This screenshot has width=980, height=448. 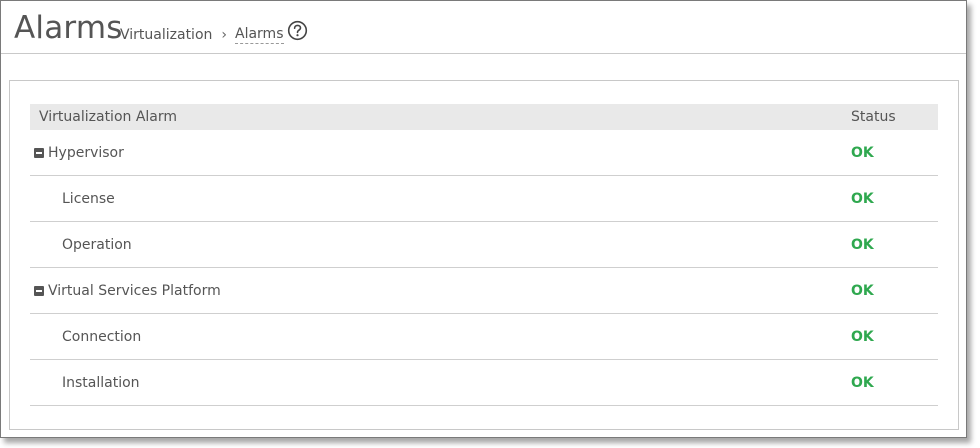 I want to click on breadcrumb: Virtualization › Alarms, so click(x=202, y=35).